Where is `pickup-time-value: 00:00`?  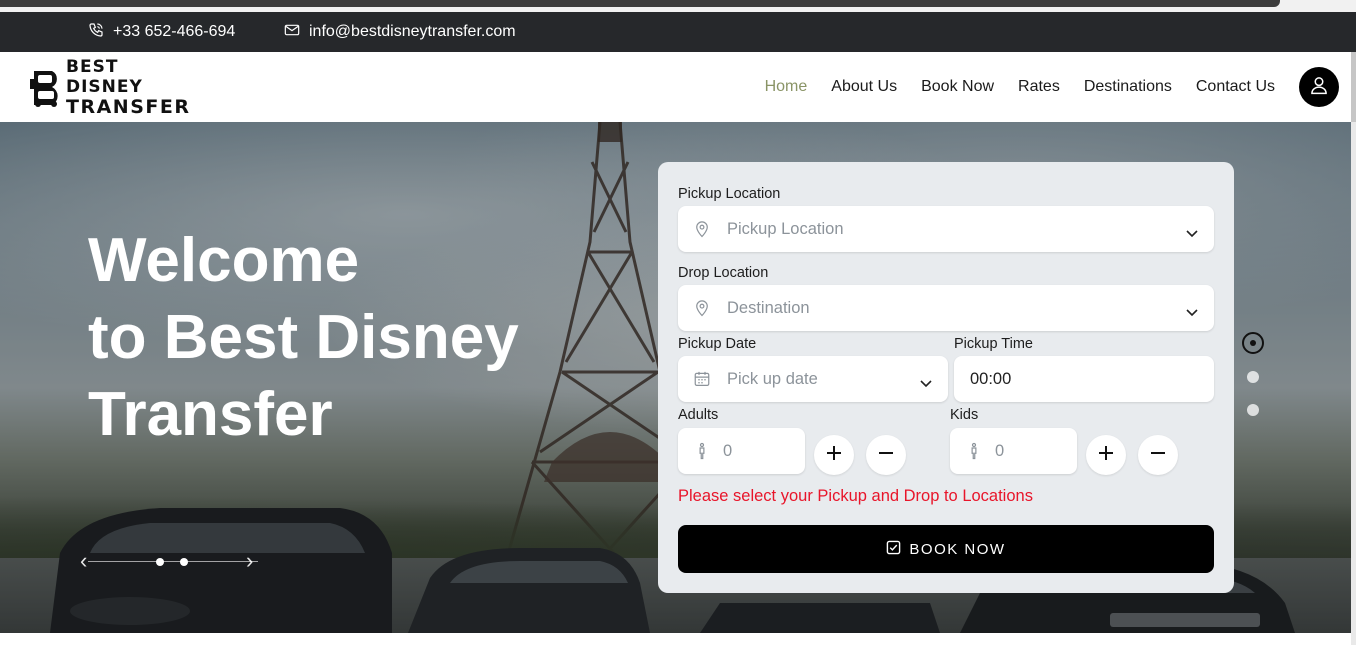 pickup-time-value: 00:00 is located at coordinates (991, 378).